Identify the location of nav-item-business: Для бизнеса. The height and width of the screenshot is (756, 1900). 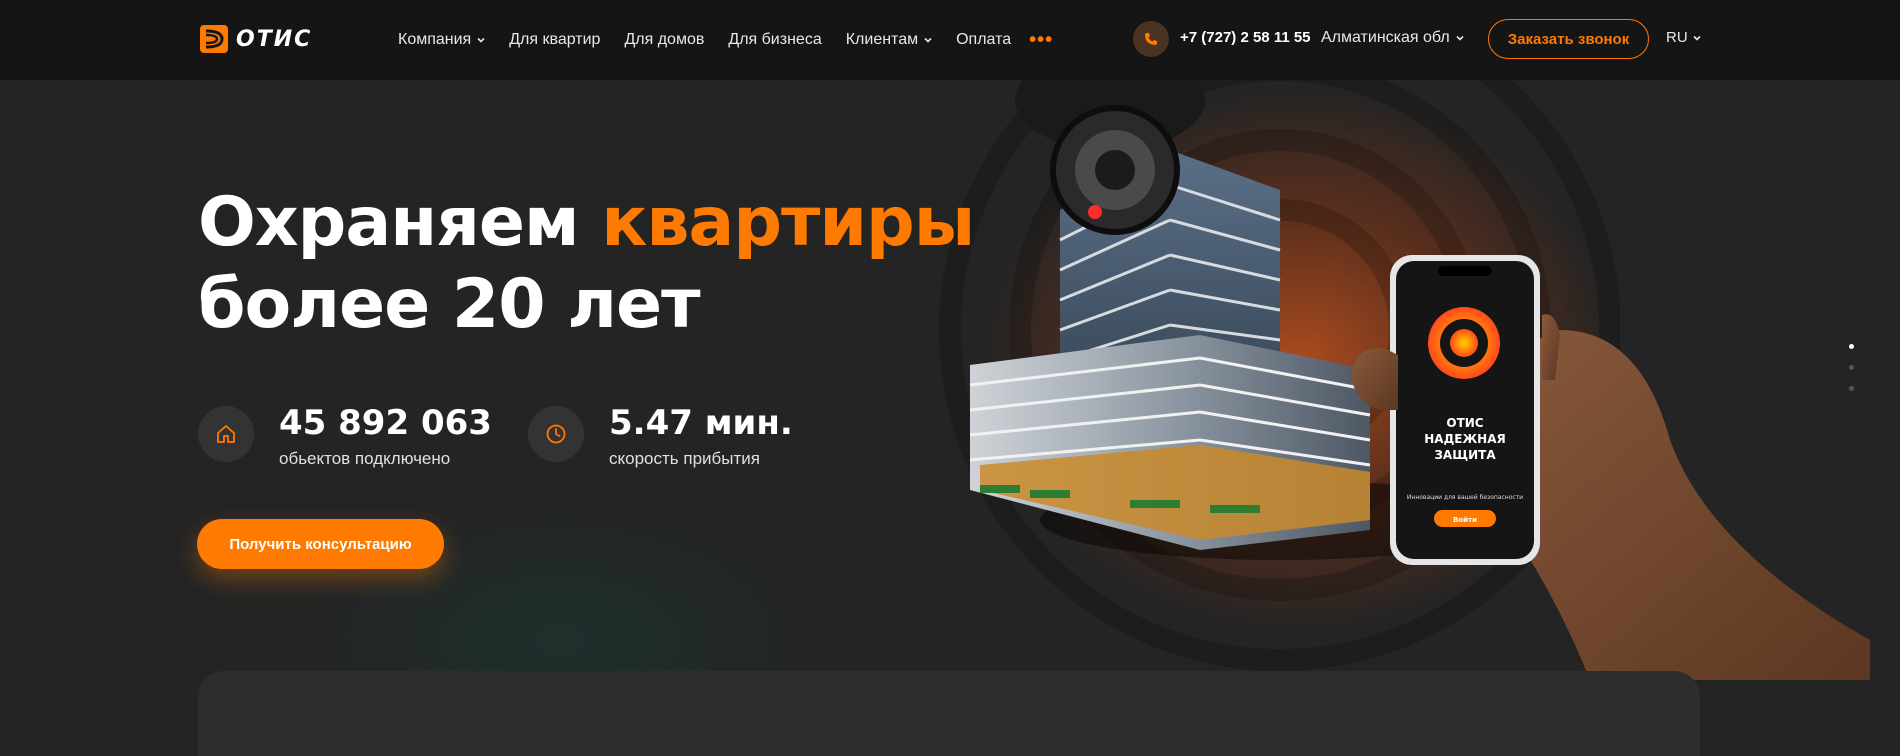
(774, 40).